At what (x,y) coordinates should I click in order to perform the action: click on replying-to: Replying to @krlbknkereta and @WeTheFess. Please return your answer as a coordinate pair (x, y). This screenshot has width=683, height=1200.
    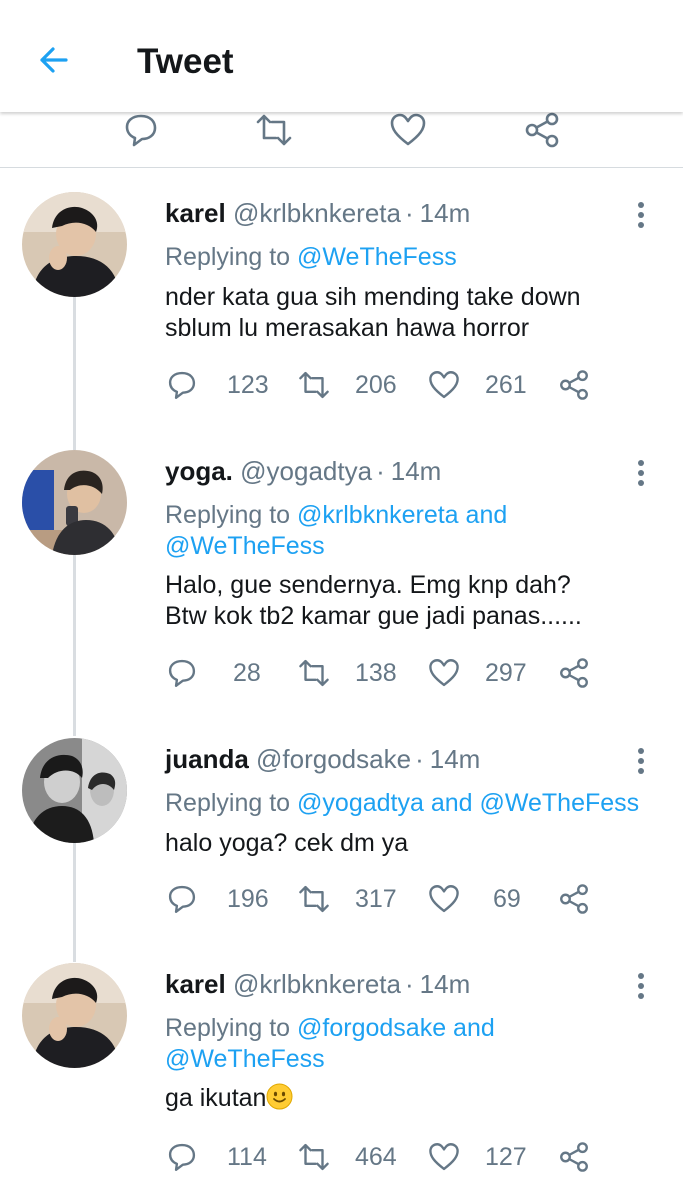
    Looking at the image, I should click on (336, 530).